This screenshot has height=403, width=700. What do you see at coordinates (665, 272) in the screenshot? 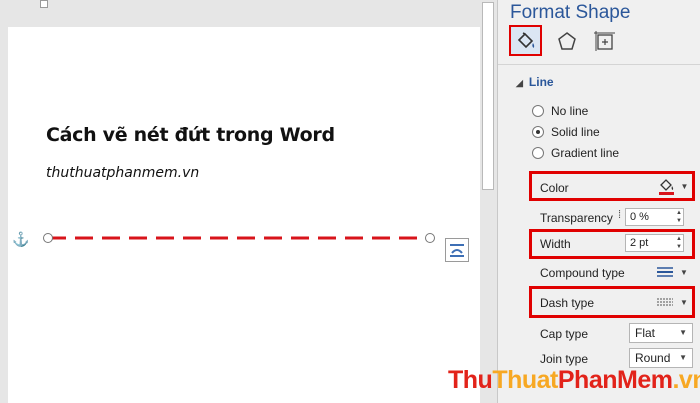
I see `compound-lines-icon` at bounding box center [665, 272].